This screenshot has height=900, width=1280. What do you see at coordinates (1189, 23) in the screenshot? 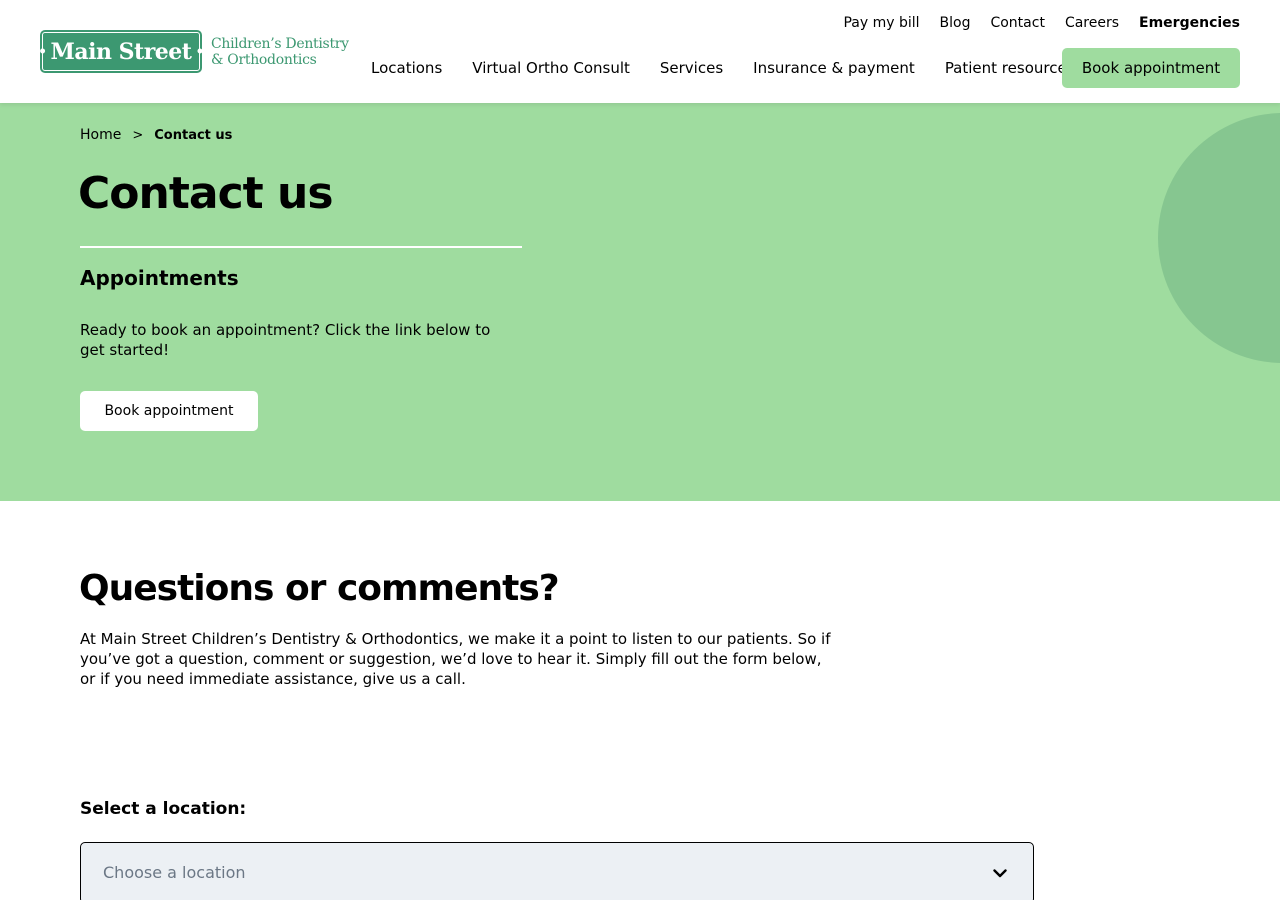
I see `utility-link-emergencies: Emergencies` at bounding box center [1189, 23].